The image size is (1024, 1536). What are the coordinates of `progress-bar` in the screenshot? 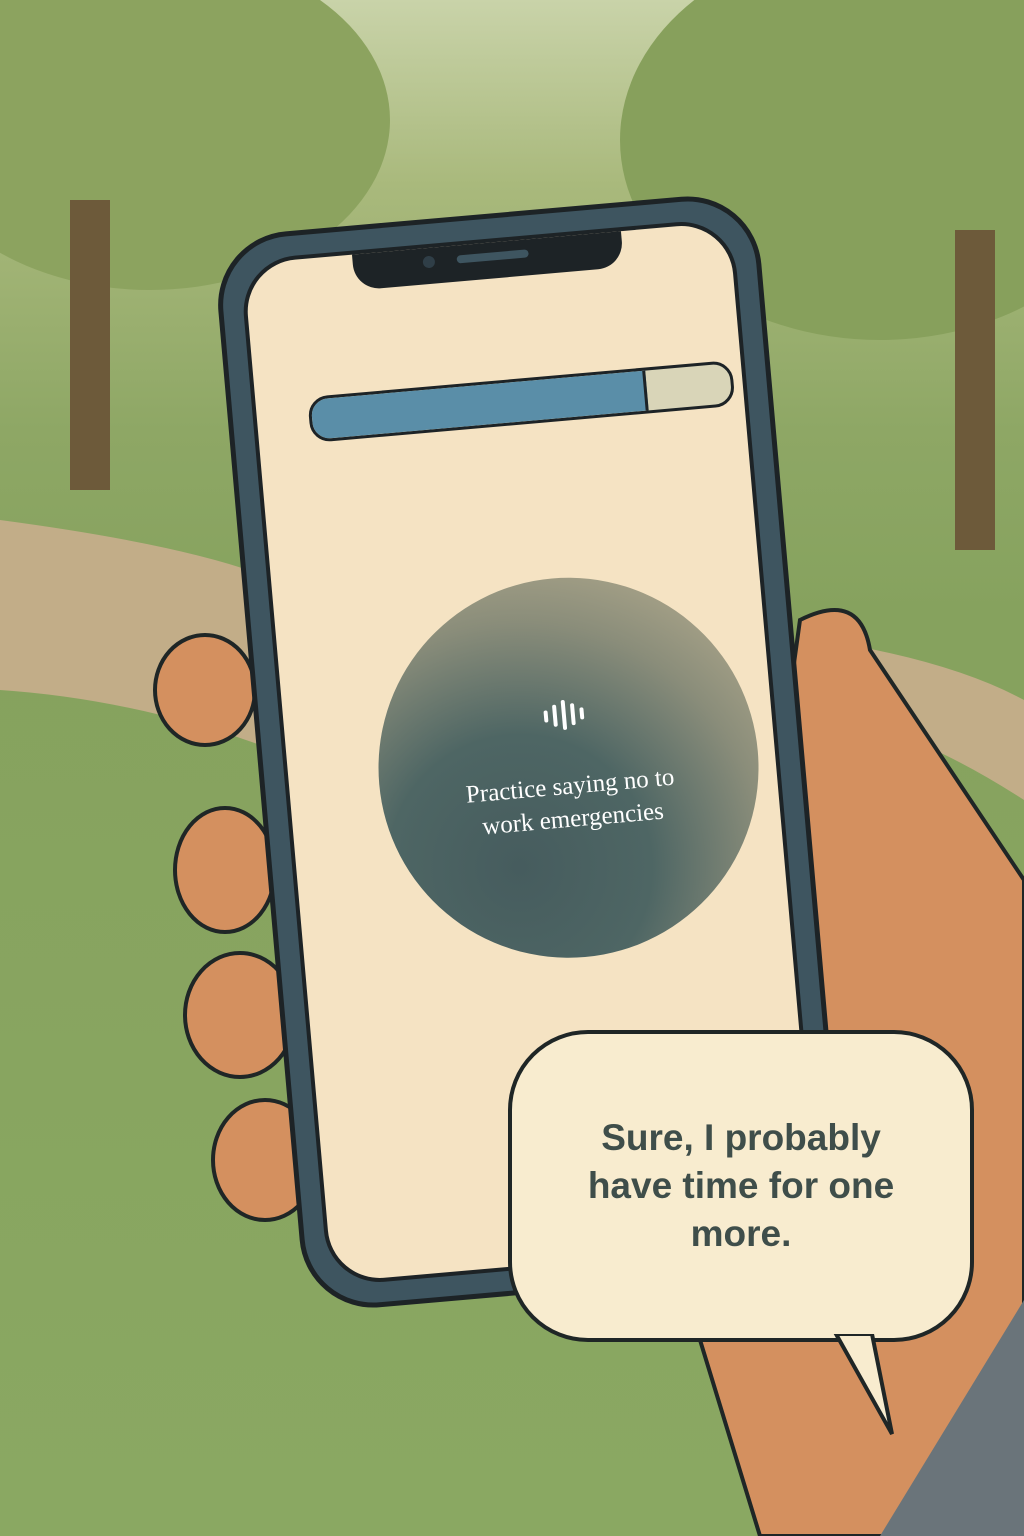 It's located at (521, 401).